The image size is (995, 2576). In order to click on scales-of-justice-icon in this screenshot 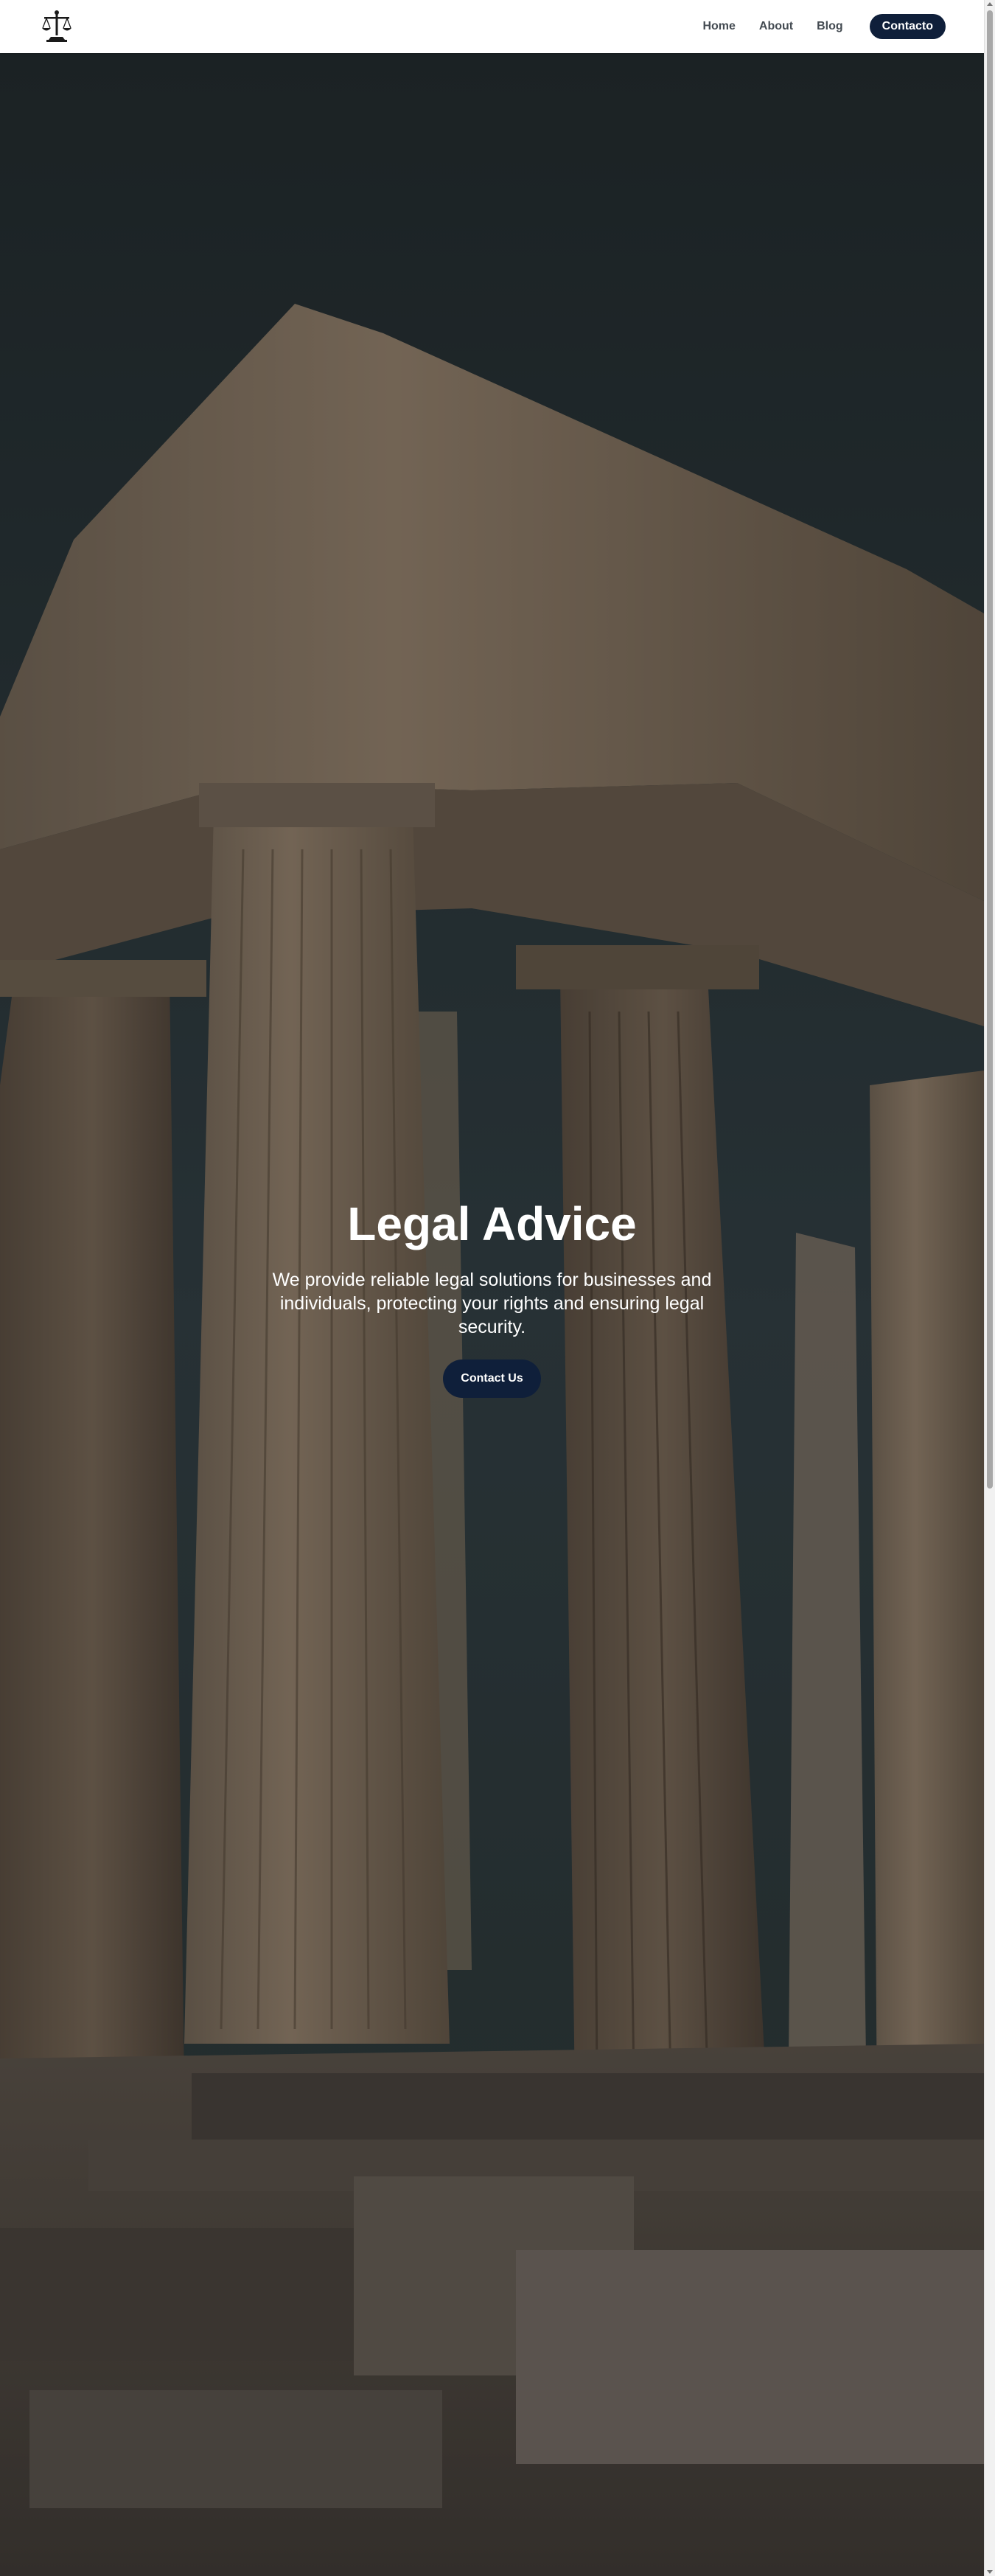, I will do `click(57, 27)`.